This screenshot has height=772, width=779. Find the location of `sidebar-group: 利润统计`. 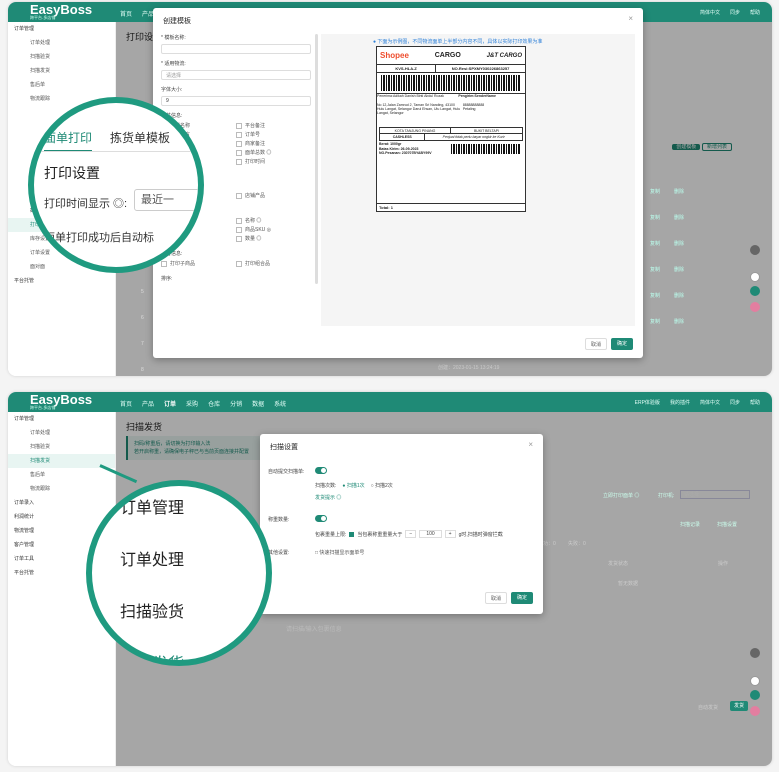

sidebar-group: 利润统计 is located at coordinates (61, 517).